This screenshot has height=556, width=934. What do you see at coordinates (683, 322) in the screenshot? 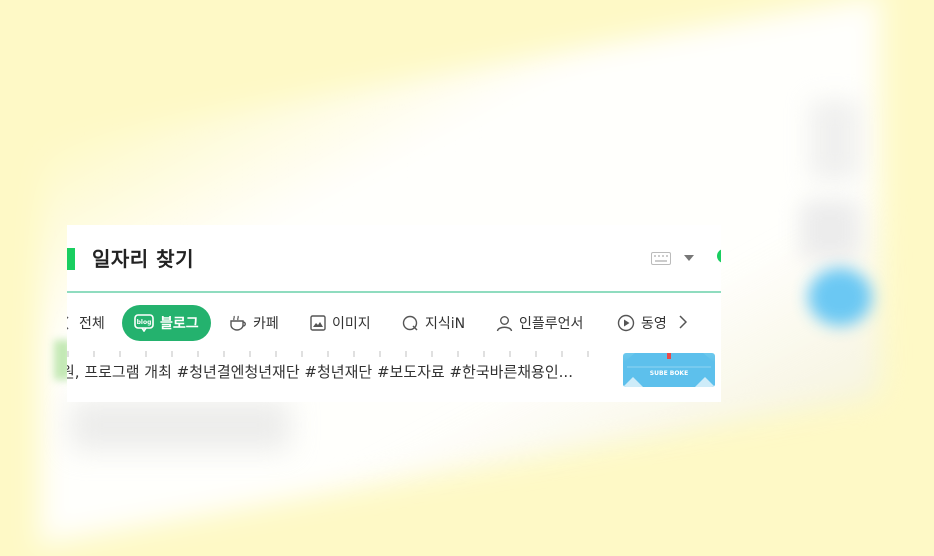
I see `chevron-right-icon` at bounding box center [683, 322].